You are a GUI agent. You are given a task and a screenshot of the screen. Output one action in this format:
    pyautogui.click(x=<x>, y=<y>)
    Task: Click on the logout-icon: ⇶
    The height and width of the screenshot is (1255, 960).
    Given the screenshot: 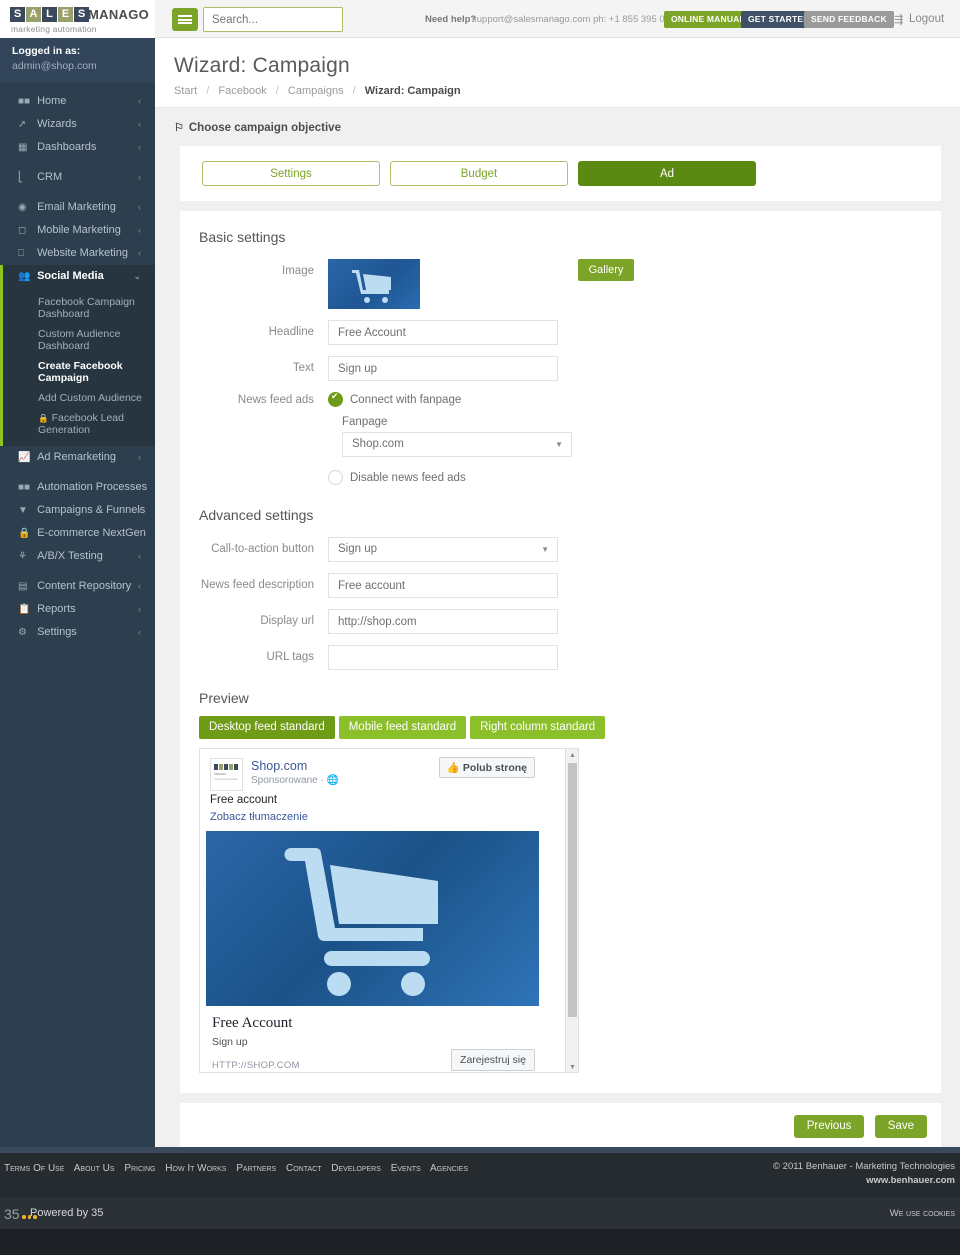 What is the action you would take?
    pyautogui.click(x=898, y=19)
    